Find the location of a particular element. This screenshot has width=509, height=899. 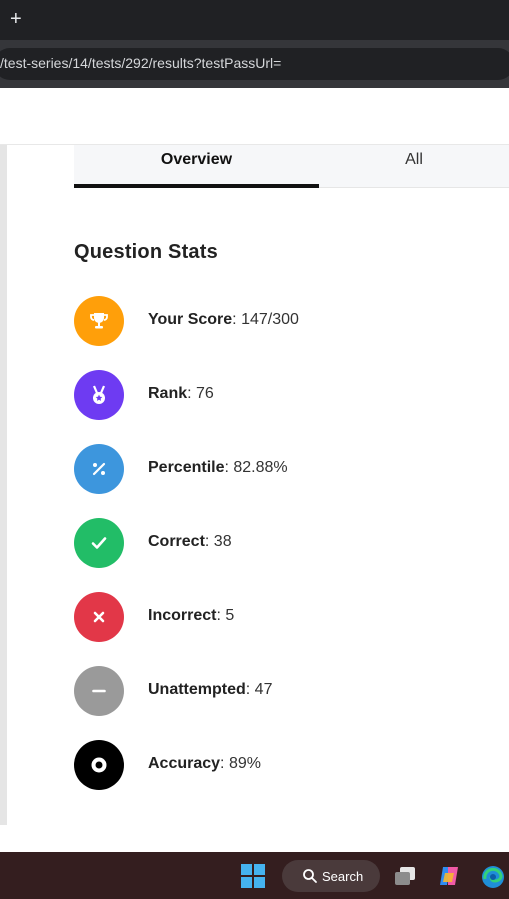

check-icon is located at coordinates (99, 543).